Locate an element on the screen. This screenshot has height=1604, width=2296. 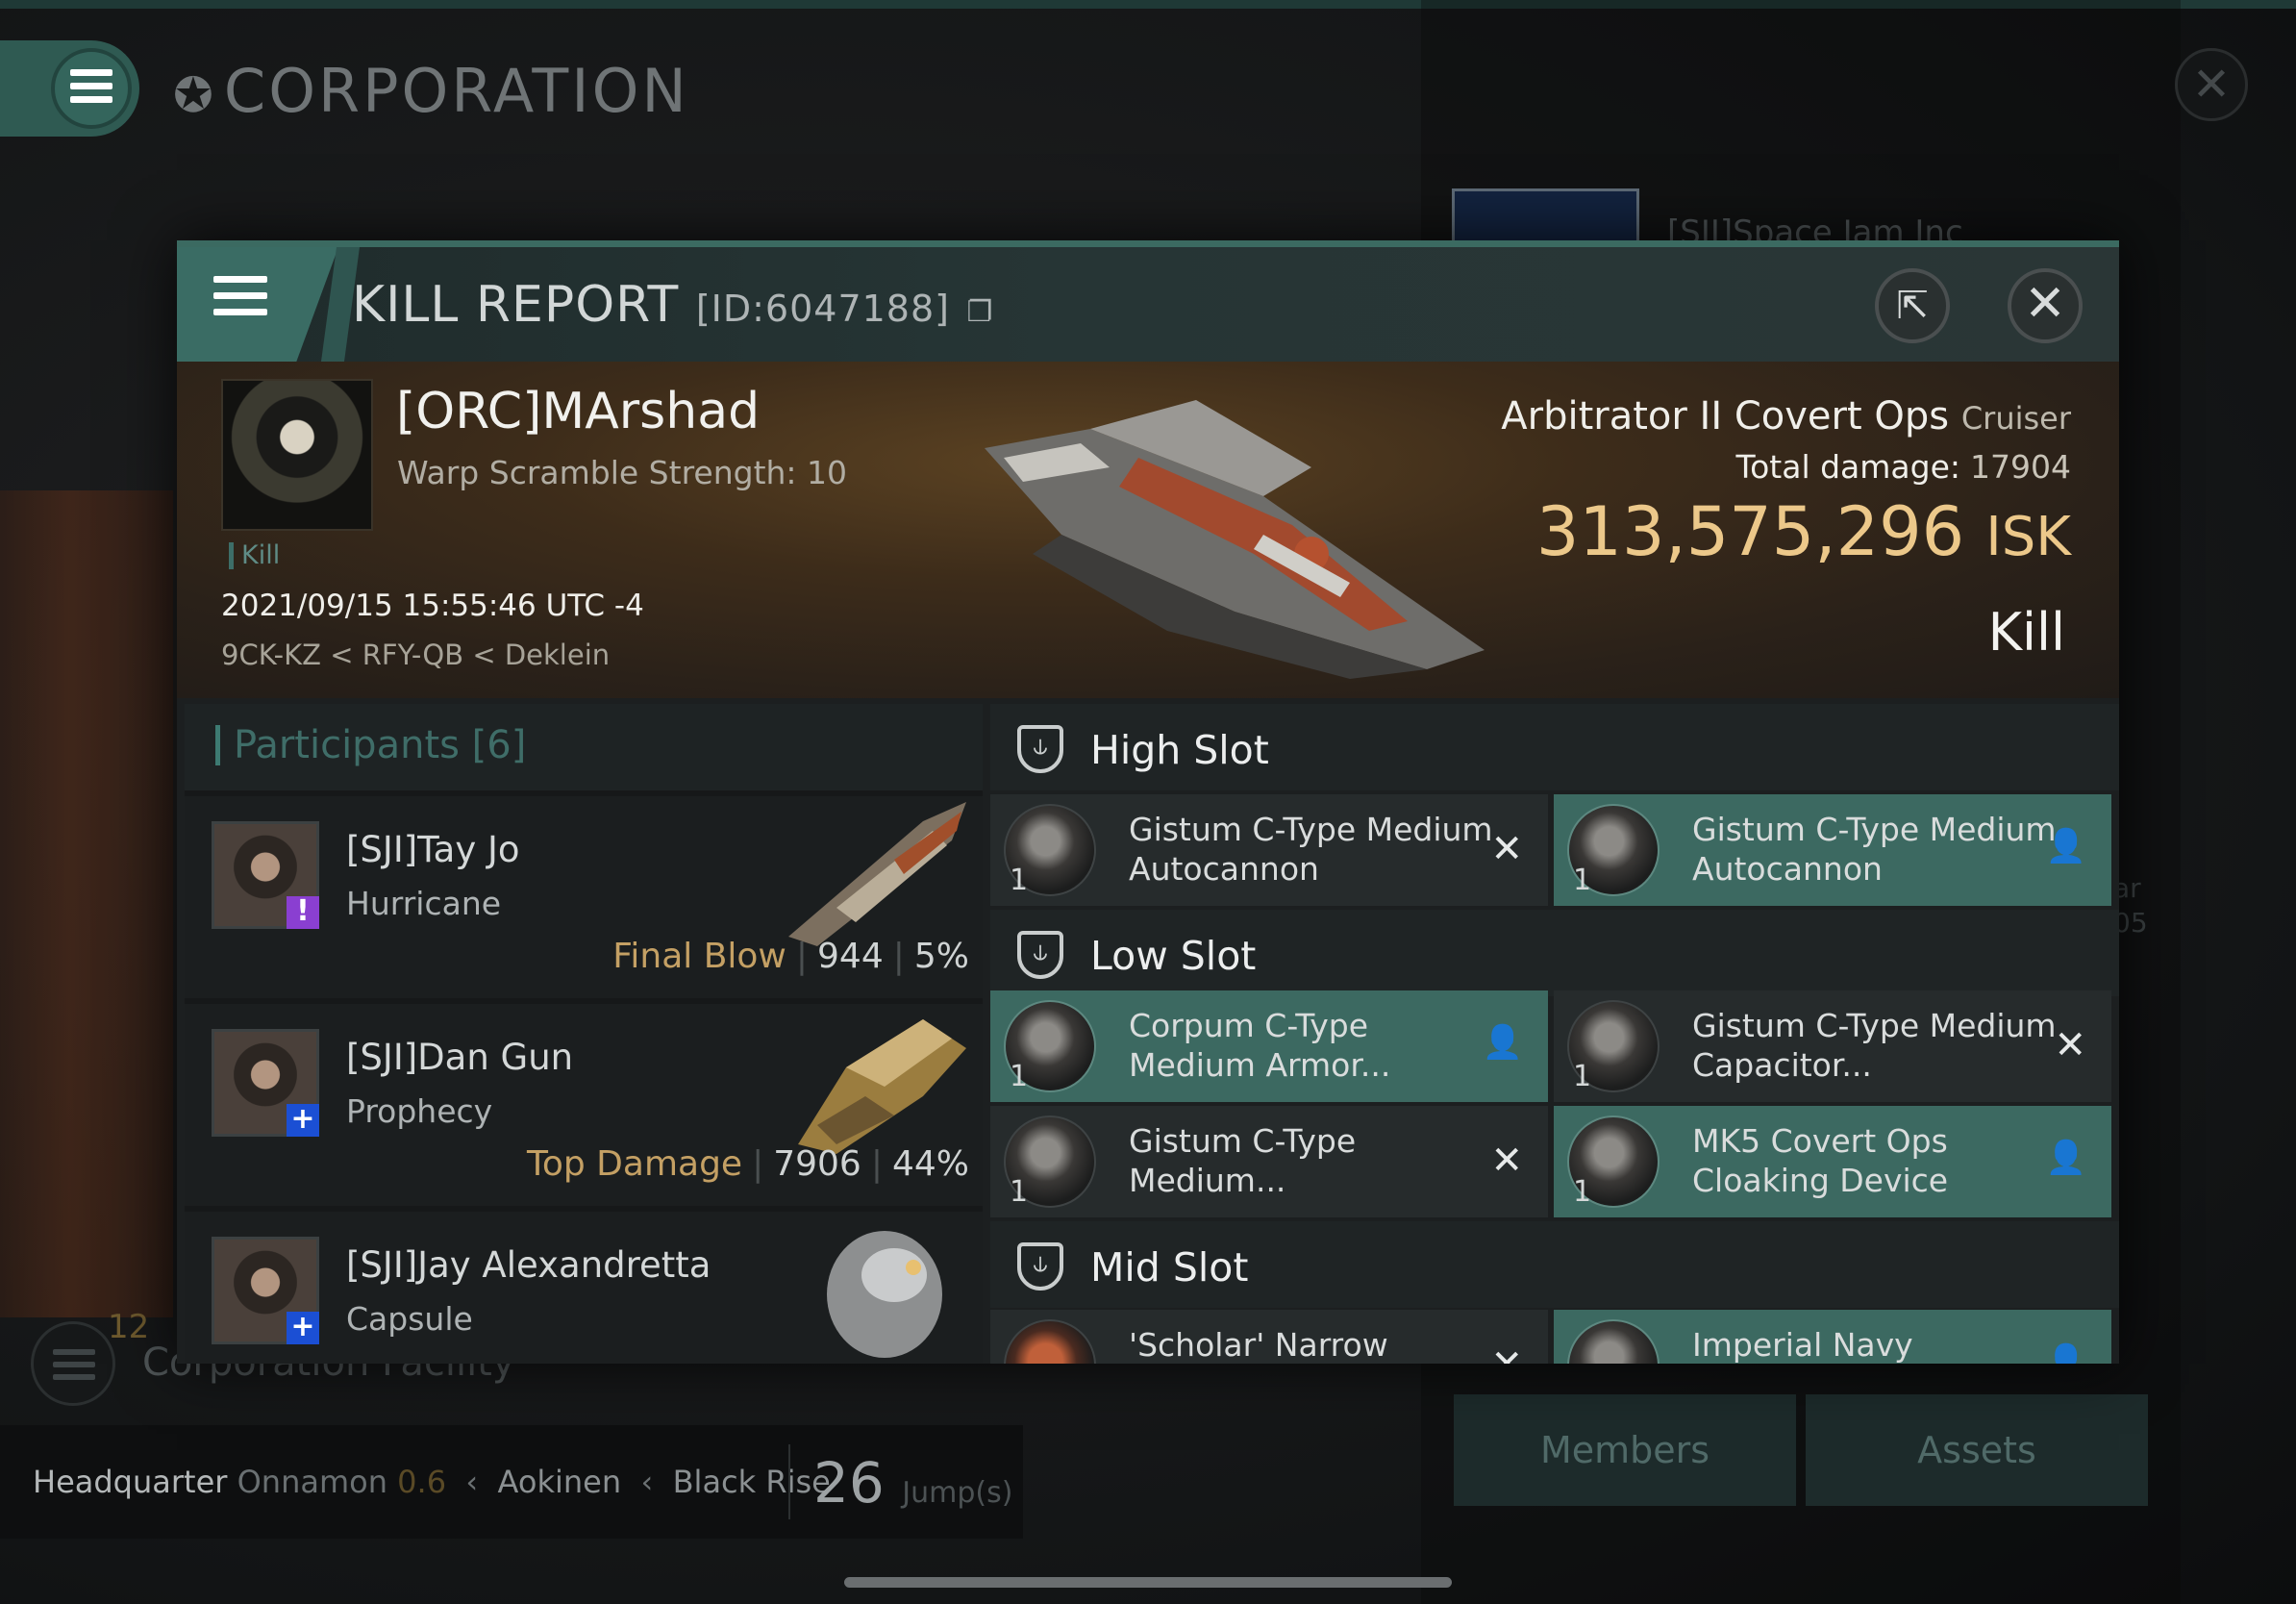
module-name: Imperial Navy is located at coordinates (1802, 1345).